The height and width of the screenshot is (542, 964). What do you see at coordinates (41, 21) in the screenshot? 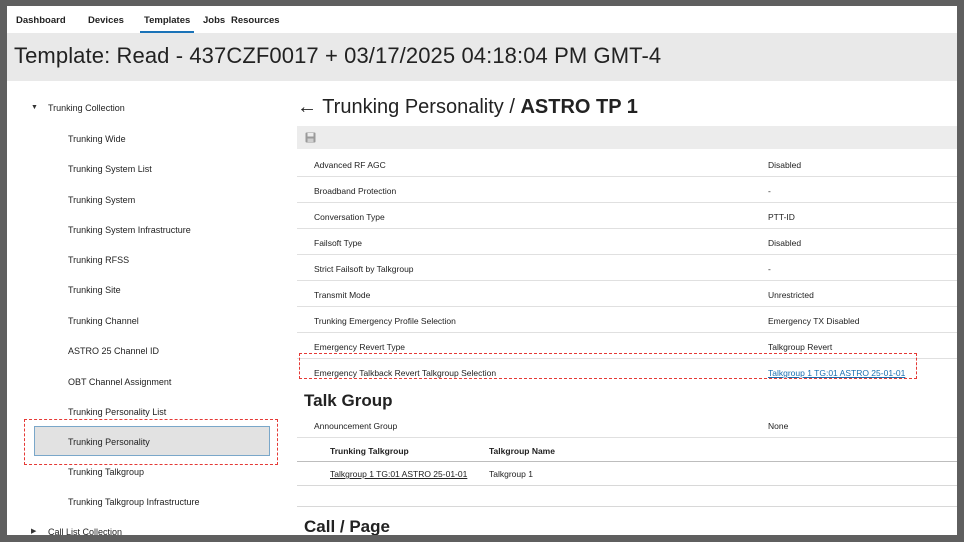
I see `nav-dashboard: Dashboard` at bounding box center [41, 21].